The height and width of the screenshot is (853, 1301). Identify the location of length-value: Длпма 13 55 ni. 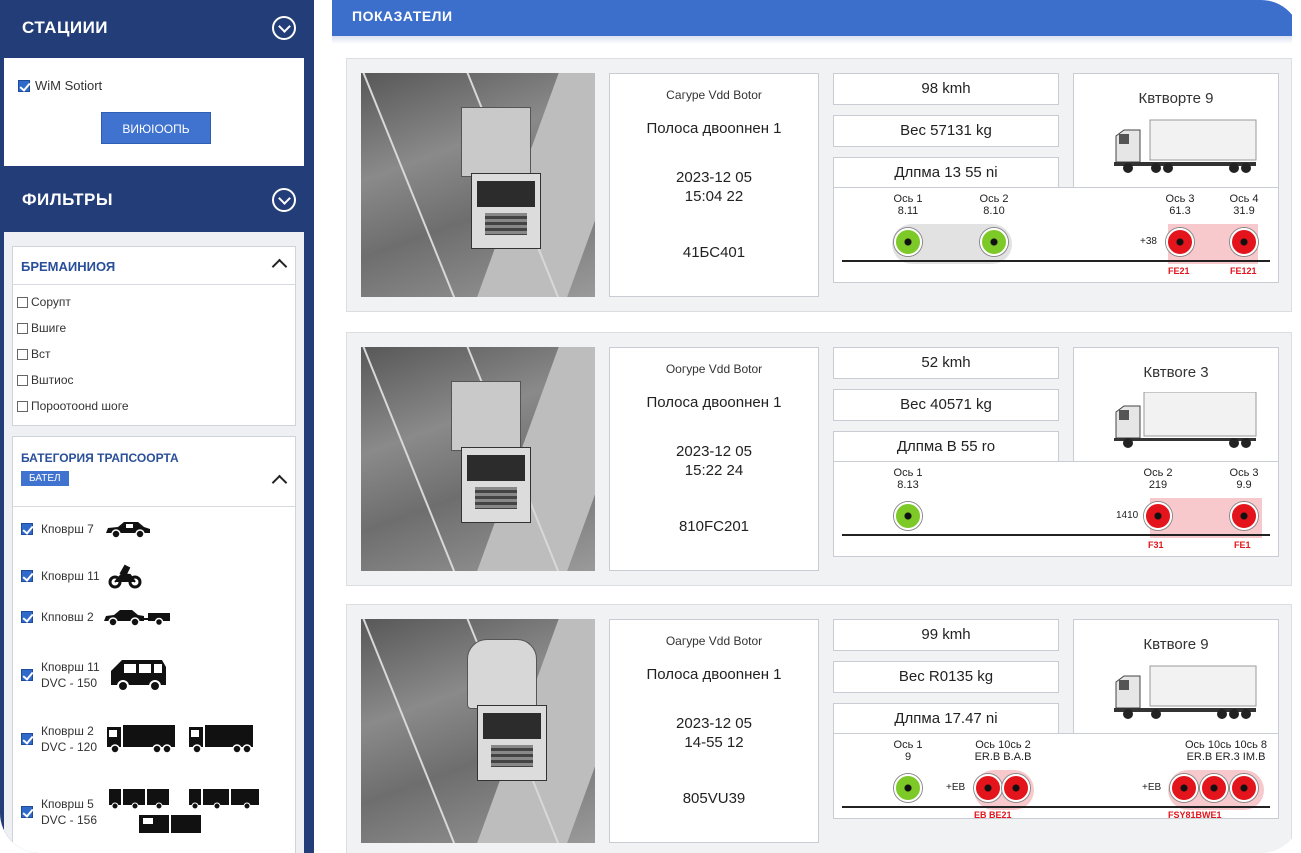
(946, 173).